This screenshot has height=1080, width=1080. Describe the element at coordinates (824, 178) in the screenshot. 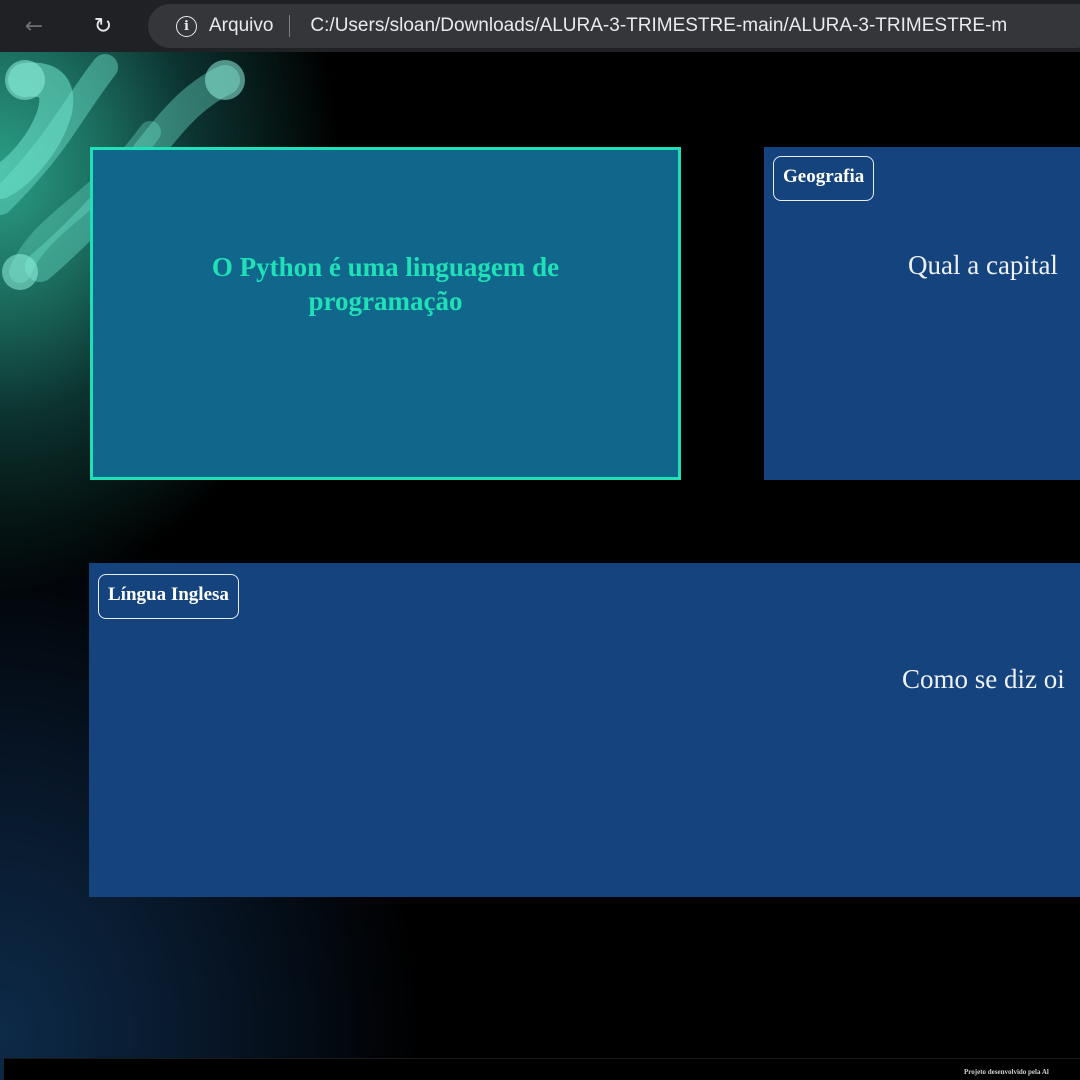

I see `subject-tag-geografia: Geografia` at that location.